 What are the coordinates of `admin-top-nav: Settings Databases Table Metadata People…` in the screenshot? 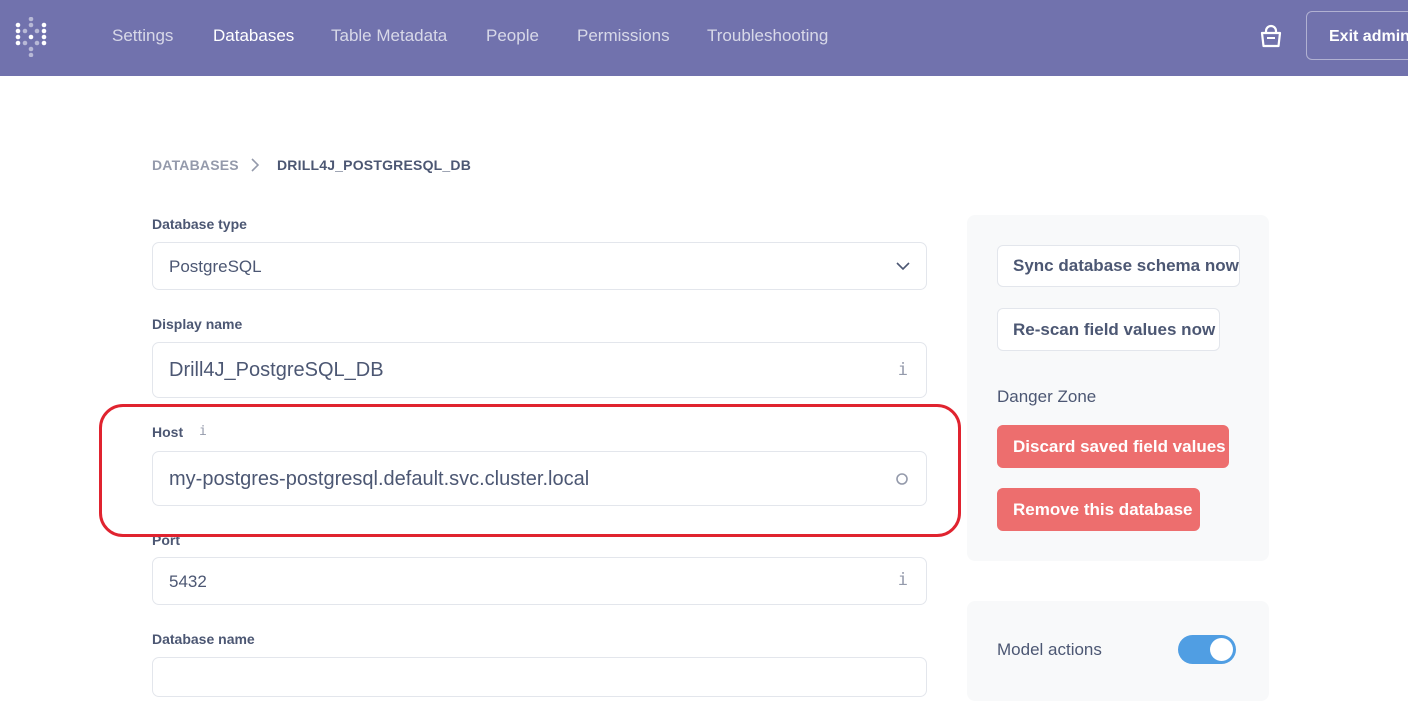 It's located at (704, 38).